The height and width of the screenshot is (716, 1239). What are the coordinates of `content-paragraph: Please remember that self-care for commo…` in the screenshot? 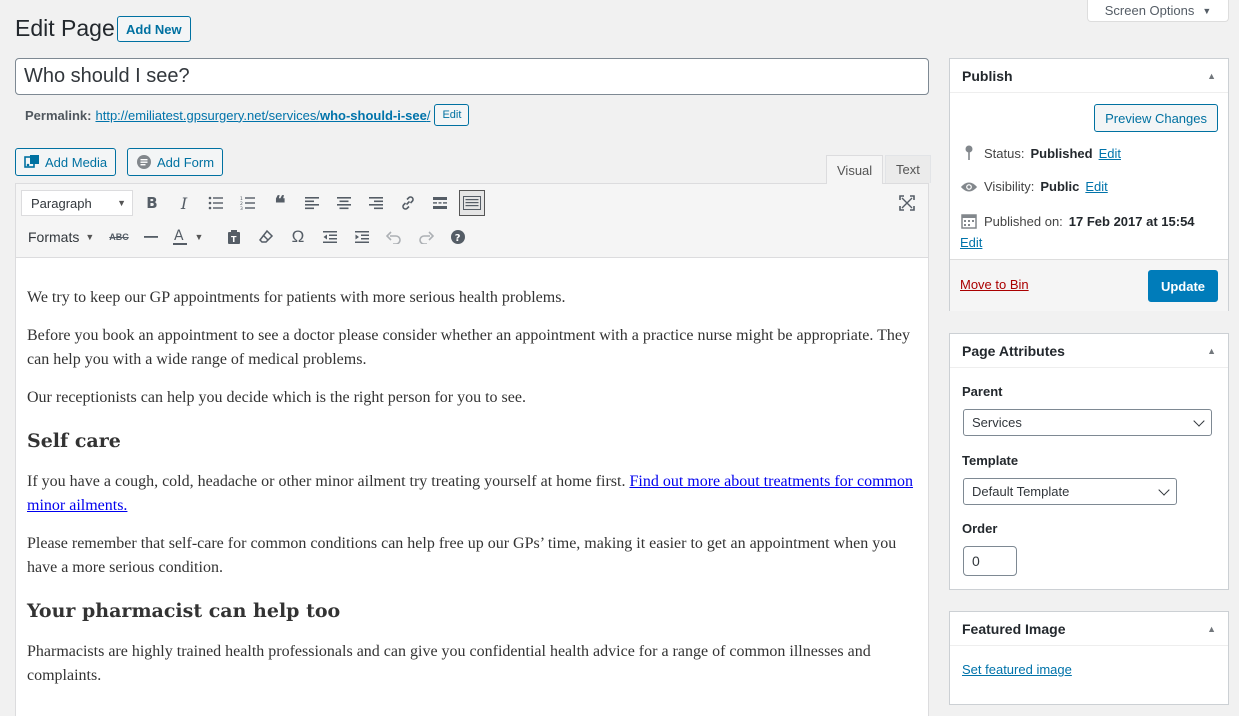 It's located at (462, 555).